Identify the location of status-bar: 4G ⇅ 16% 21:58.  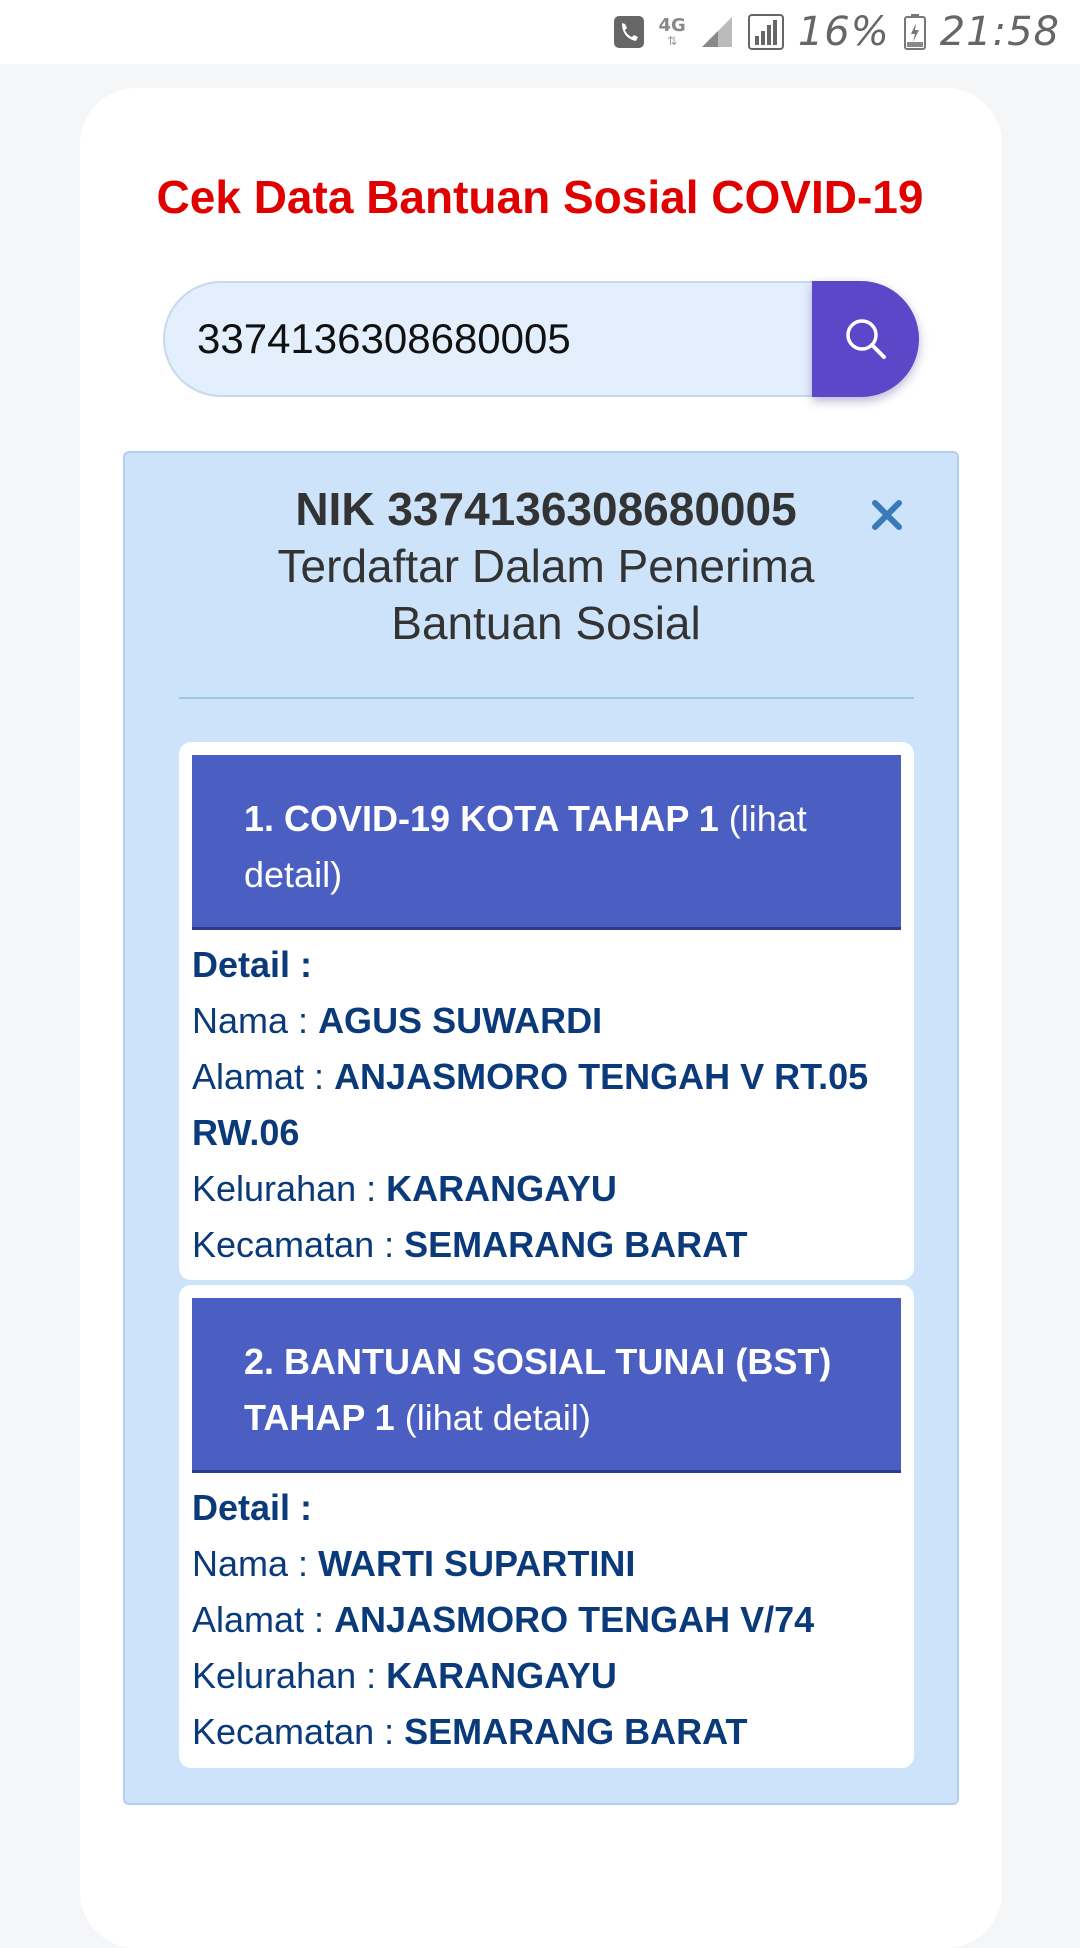
(540, 32).